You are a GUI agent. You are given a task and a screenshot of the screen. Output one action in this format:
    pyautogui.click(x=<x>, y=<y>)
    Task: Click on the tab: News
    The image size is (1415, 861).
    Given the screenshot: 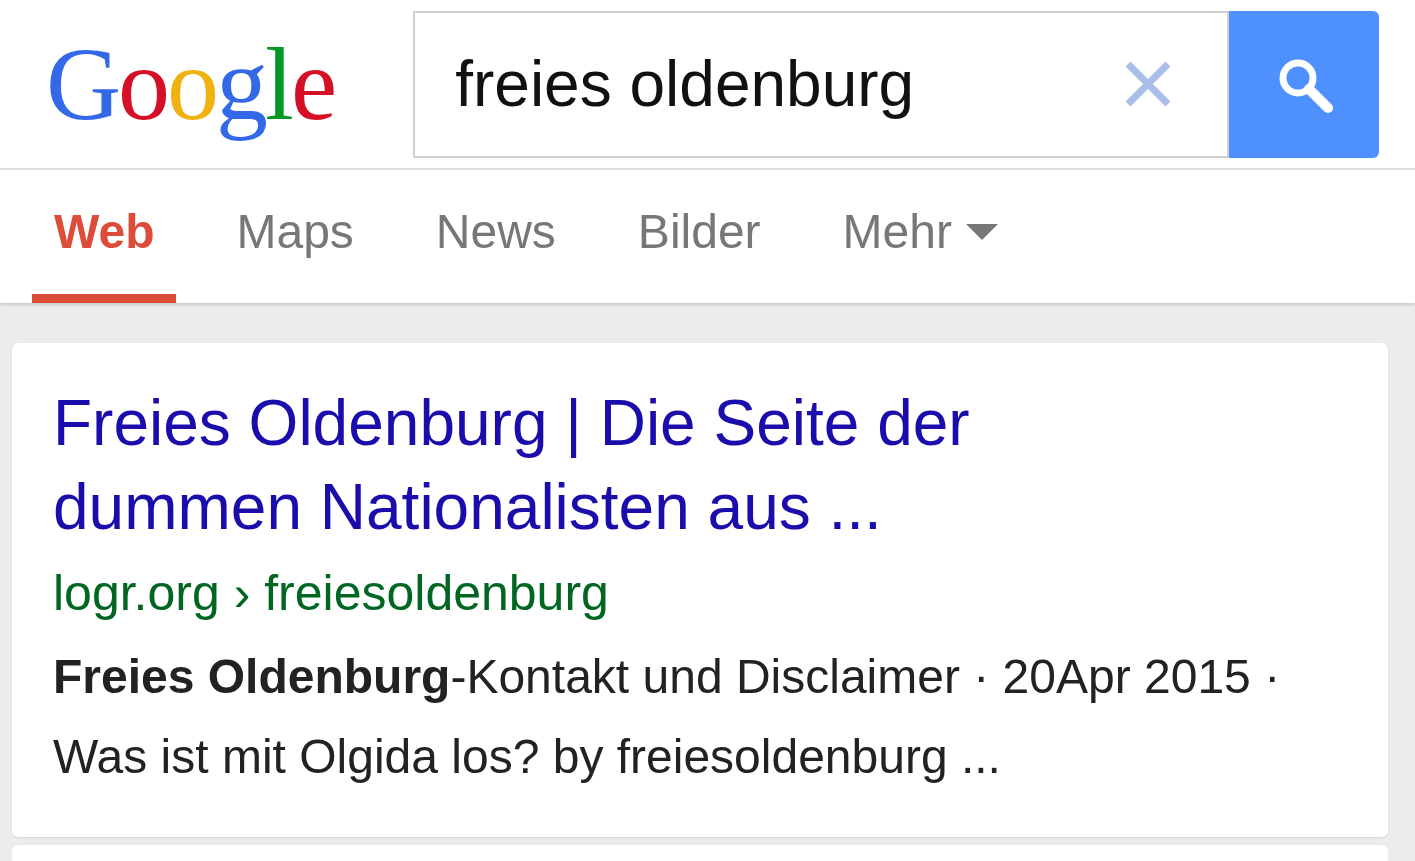 What is the action you would take?
    pyautogui.click(x=495, y=236)
    